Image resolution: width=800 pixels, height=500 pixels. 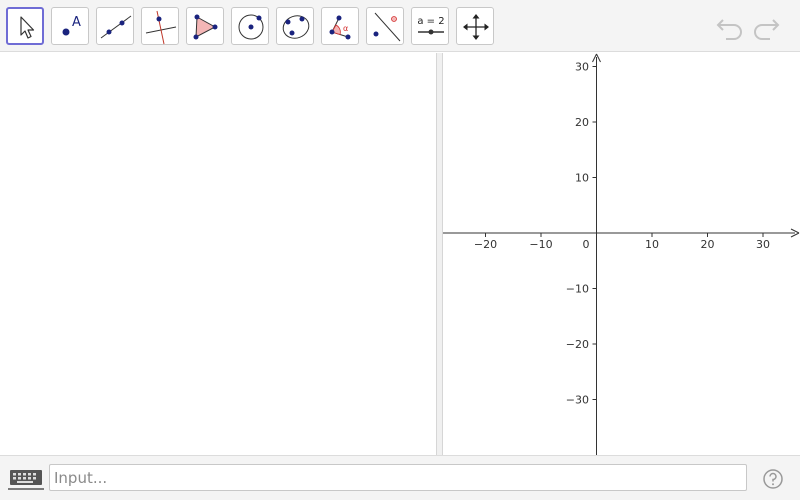 I want to click on circle-center-point-icon, so click(x=251, y=27).